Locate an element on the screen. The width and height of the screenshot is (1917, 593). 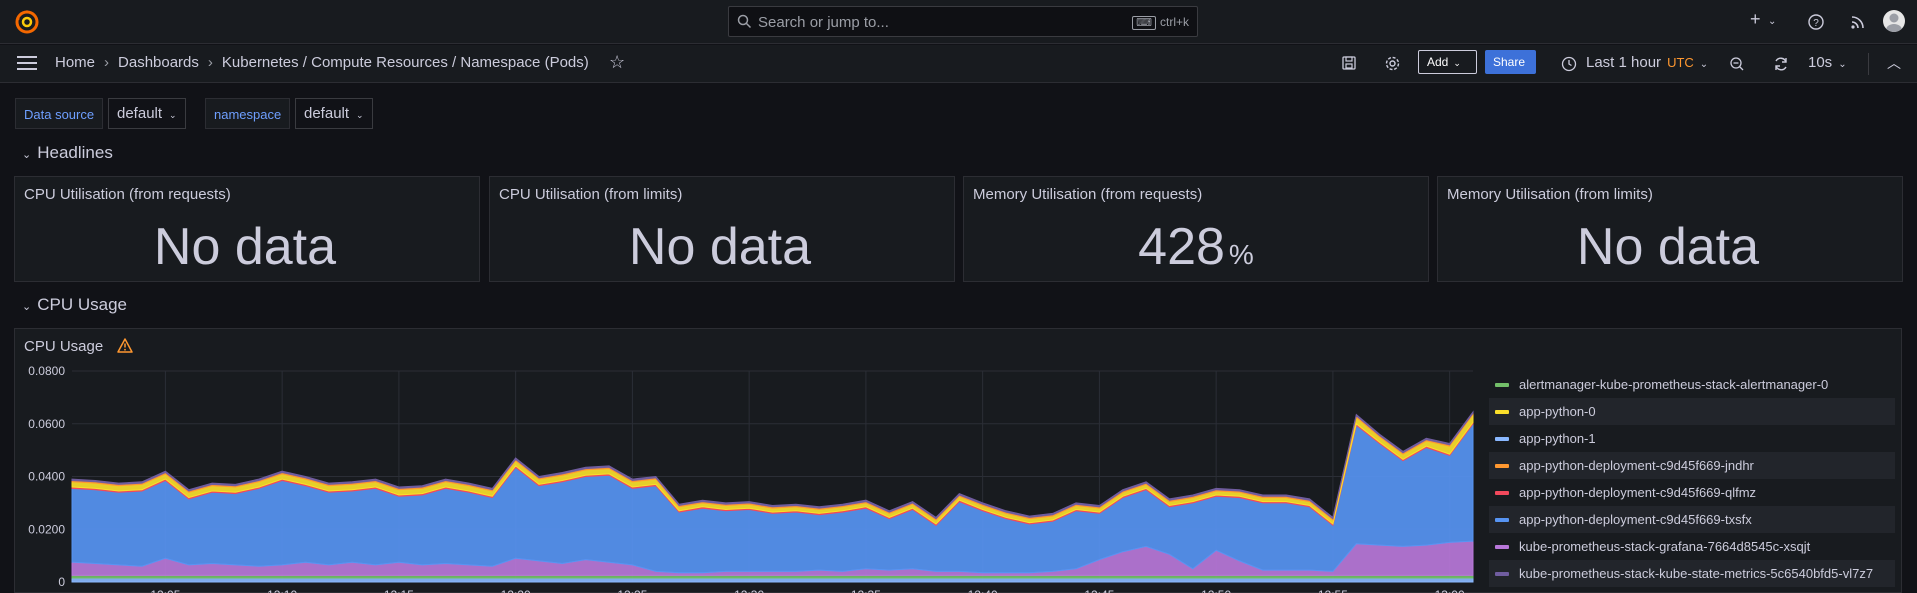
zoom-out-icon is located at coordinates (1737, 64).